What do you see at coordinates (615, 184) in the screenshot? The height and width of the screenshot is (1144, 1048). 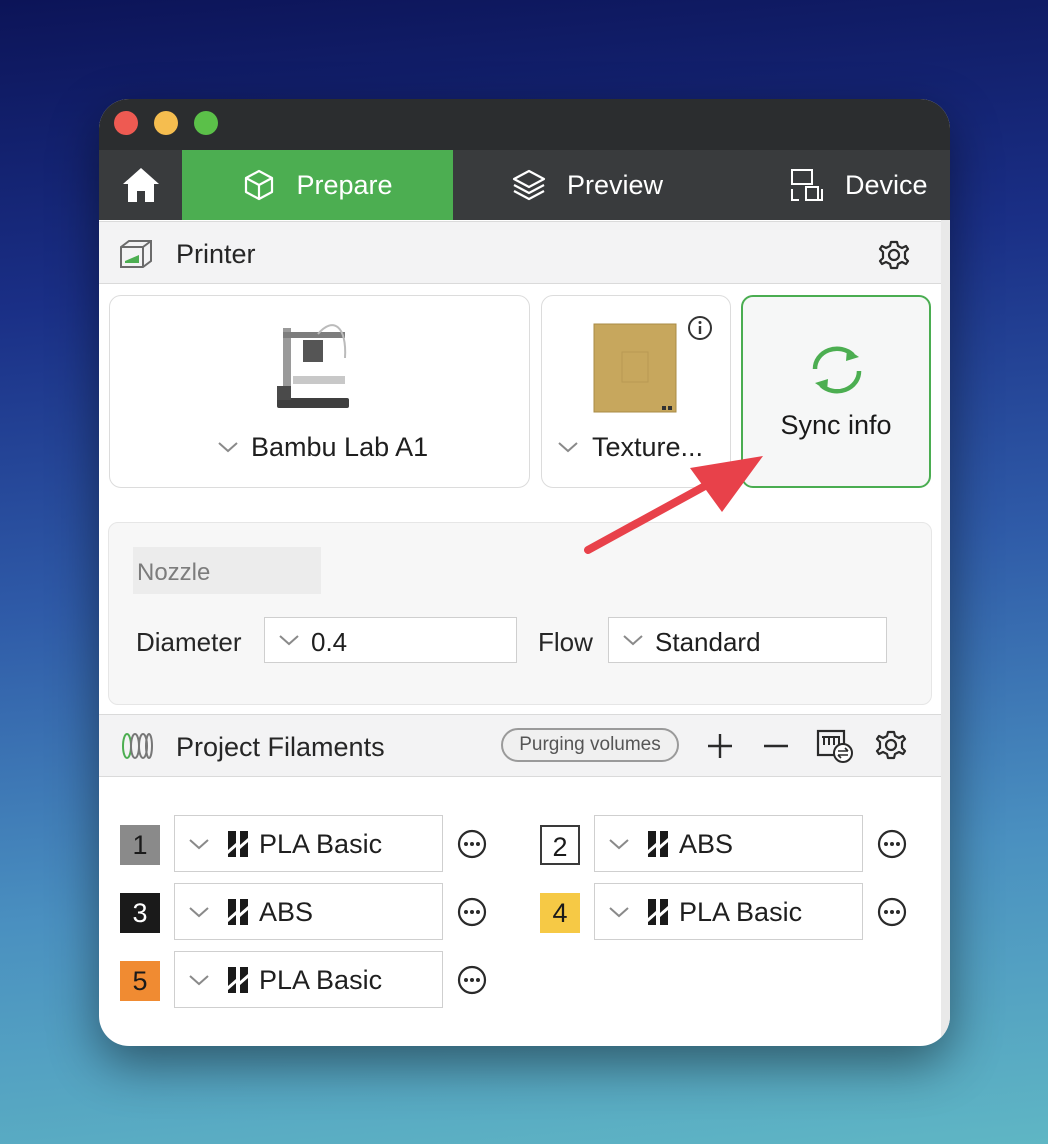 I see `tab-preview-label: Preview` at bounding box center [615, 184].